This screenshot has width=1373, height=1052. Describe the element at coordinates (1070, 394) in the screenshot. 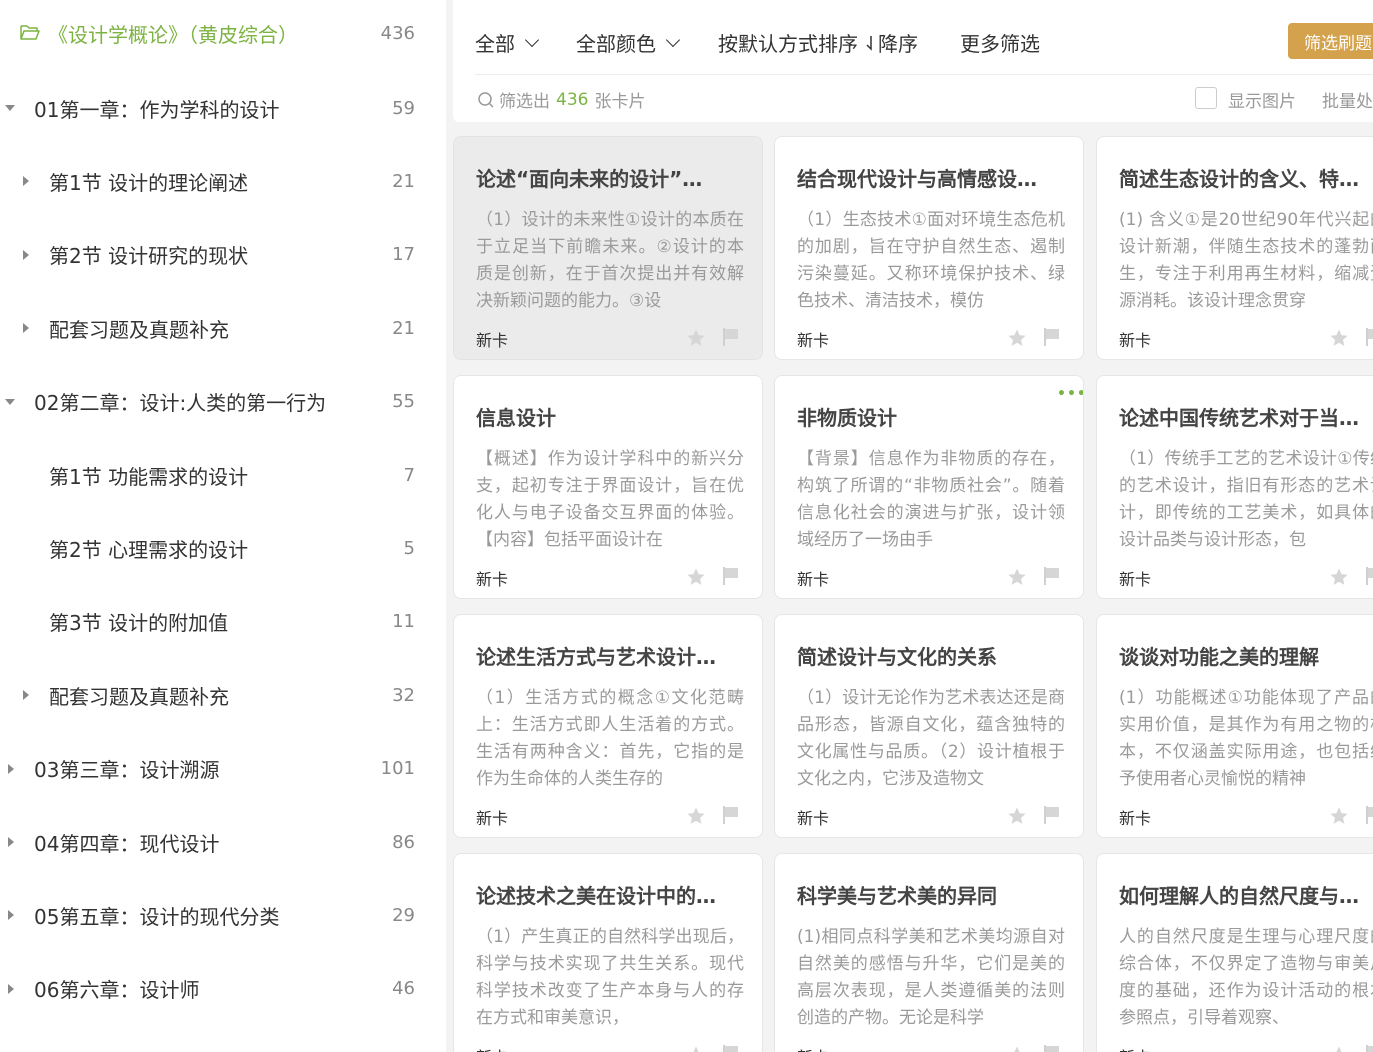

I see `more-options-icon: •••` at that location.